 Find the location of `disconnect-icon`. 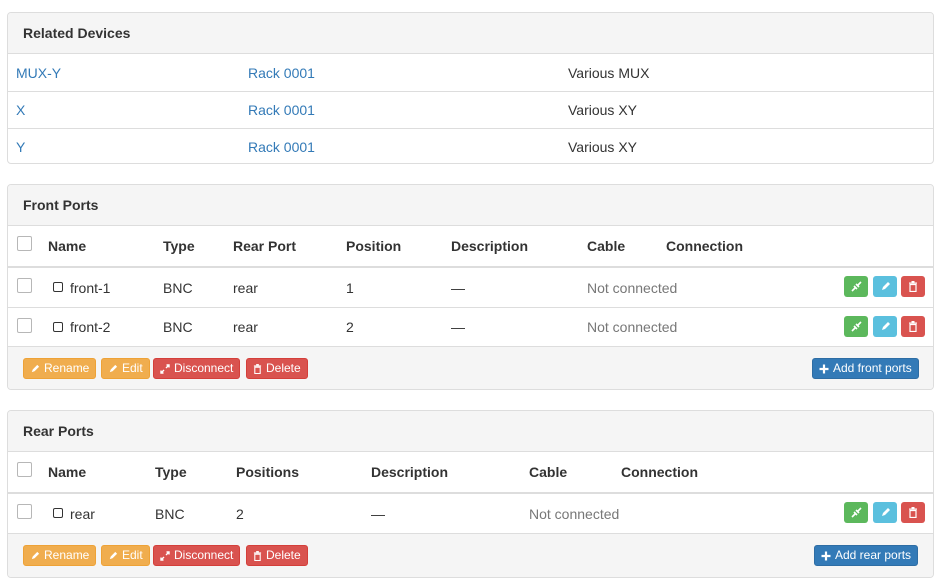

disconnect-icon is located at coordinates (165, 555).